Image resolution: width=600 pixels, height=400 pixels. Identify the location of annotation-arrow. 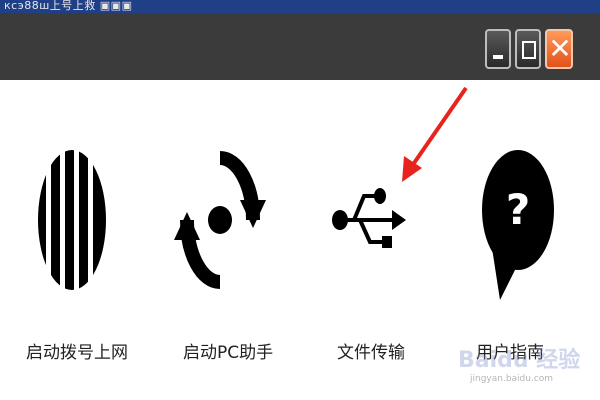
(435, 134).